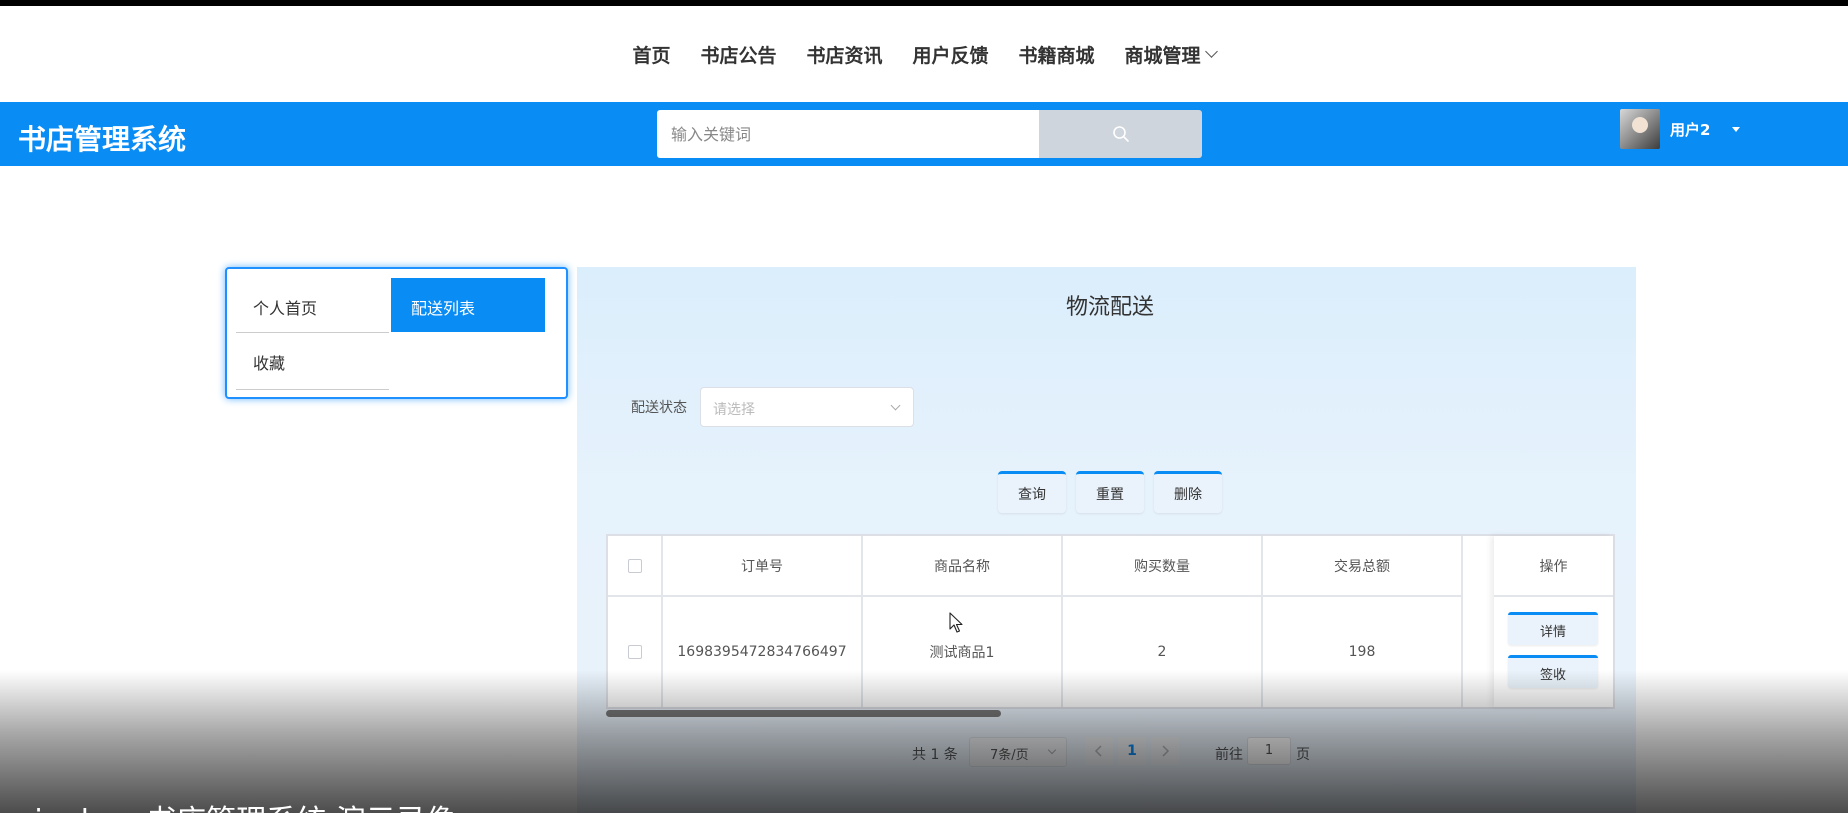 The height and width of the screenshot is (813, 1848). What do you see at coordinates (803, 713) in the screenshot?
I see `scrollbar-thumb` at bounding box center [803, 713].